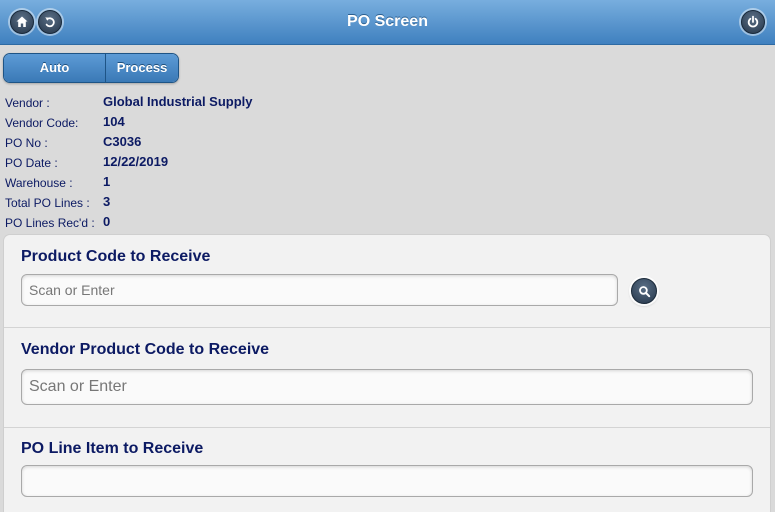 The image size is (775, 512). I want to click on info-value: 3, so click(107, 201).